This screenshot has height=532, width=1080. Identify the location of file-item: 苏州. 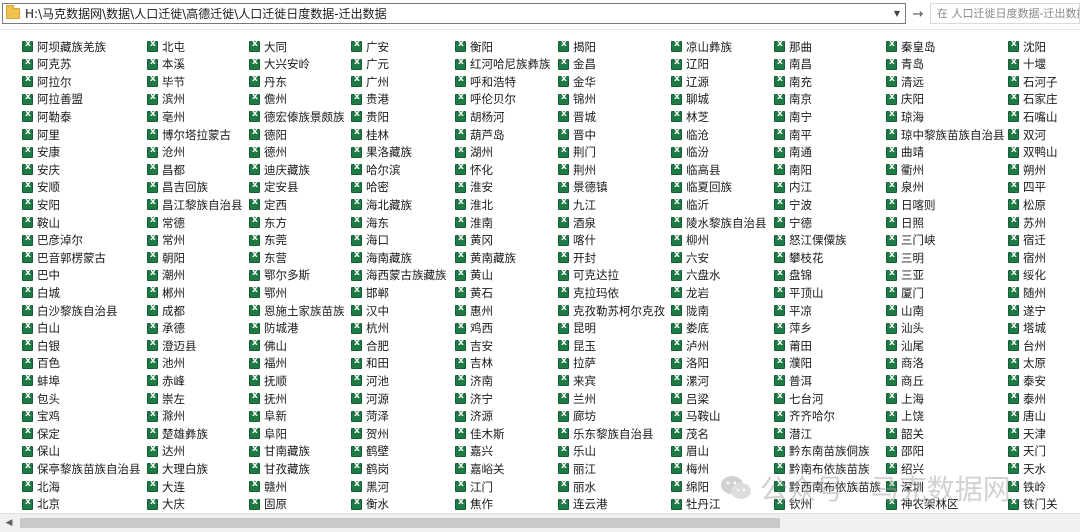
(1027, 222).